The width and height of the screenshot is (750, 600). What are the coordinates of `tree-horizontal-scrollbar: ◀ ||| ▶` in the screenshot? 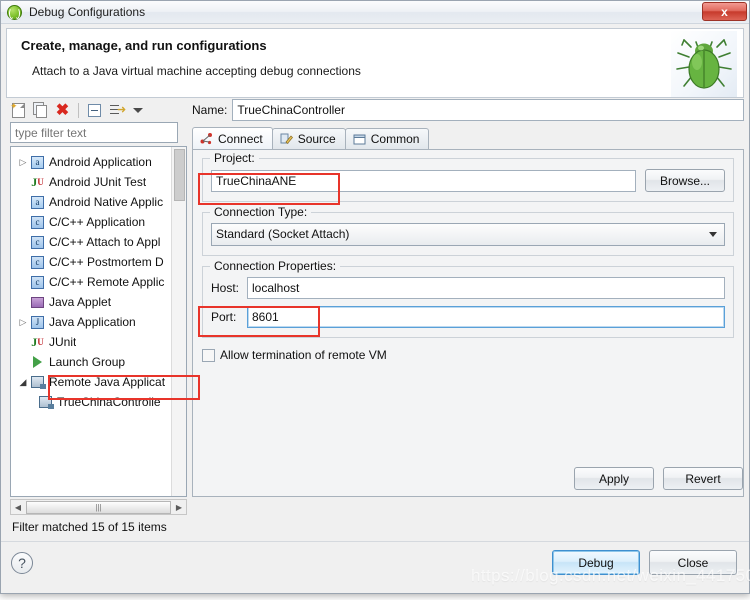 It's located at (98, 507).